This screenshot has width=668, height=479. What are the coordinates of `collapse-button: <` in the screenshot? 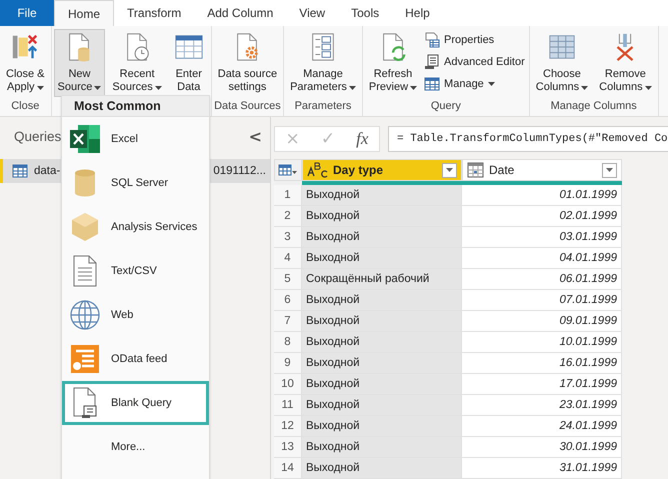 It's located at (255, 136).